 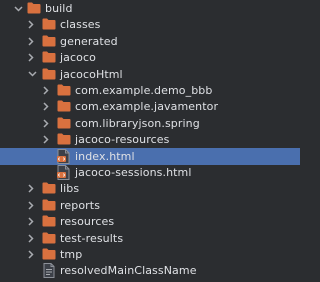 I want to click on text-file-icon, so click(x=50, y=271).